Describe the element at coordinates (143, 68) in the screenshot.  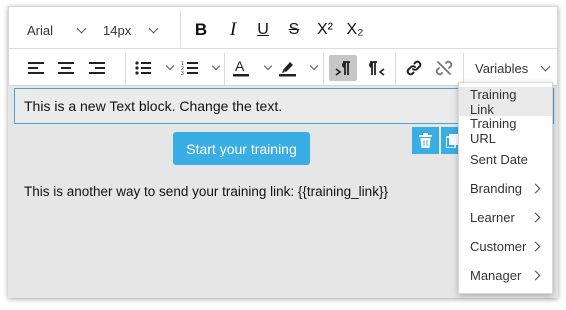
I see `bullet-list-icon` at that location.